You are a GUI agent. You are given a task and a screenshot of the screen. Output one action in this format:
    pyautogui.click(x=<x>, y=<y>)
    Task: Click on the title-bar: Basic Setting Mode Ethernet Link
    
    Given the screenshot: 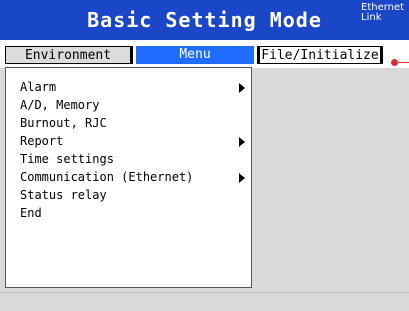 What is the action you would take?
    pyautogui.click(x=204, y=20)
    